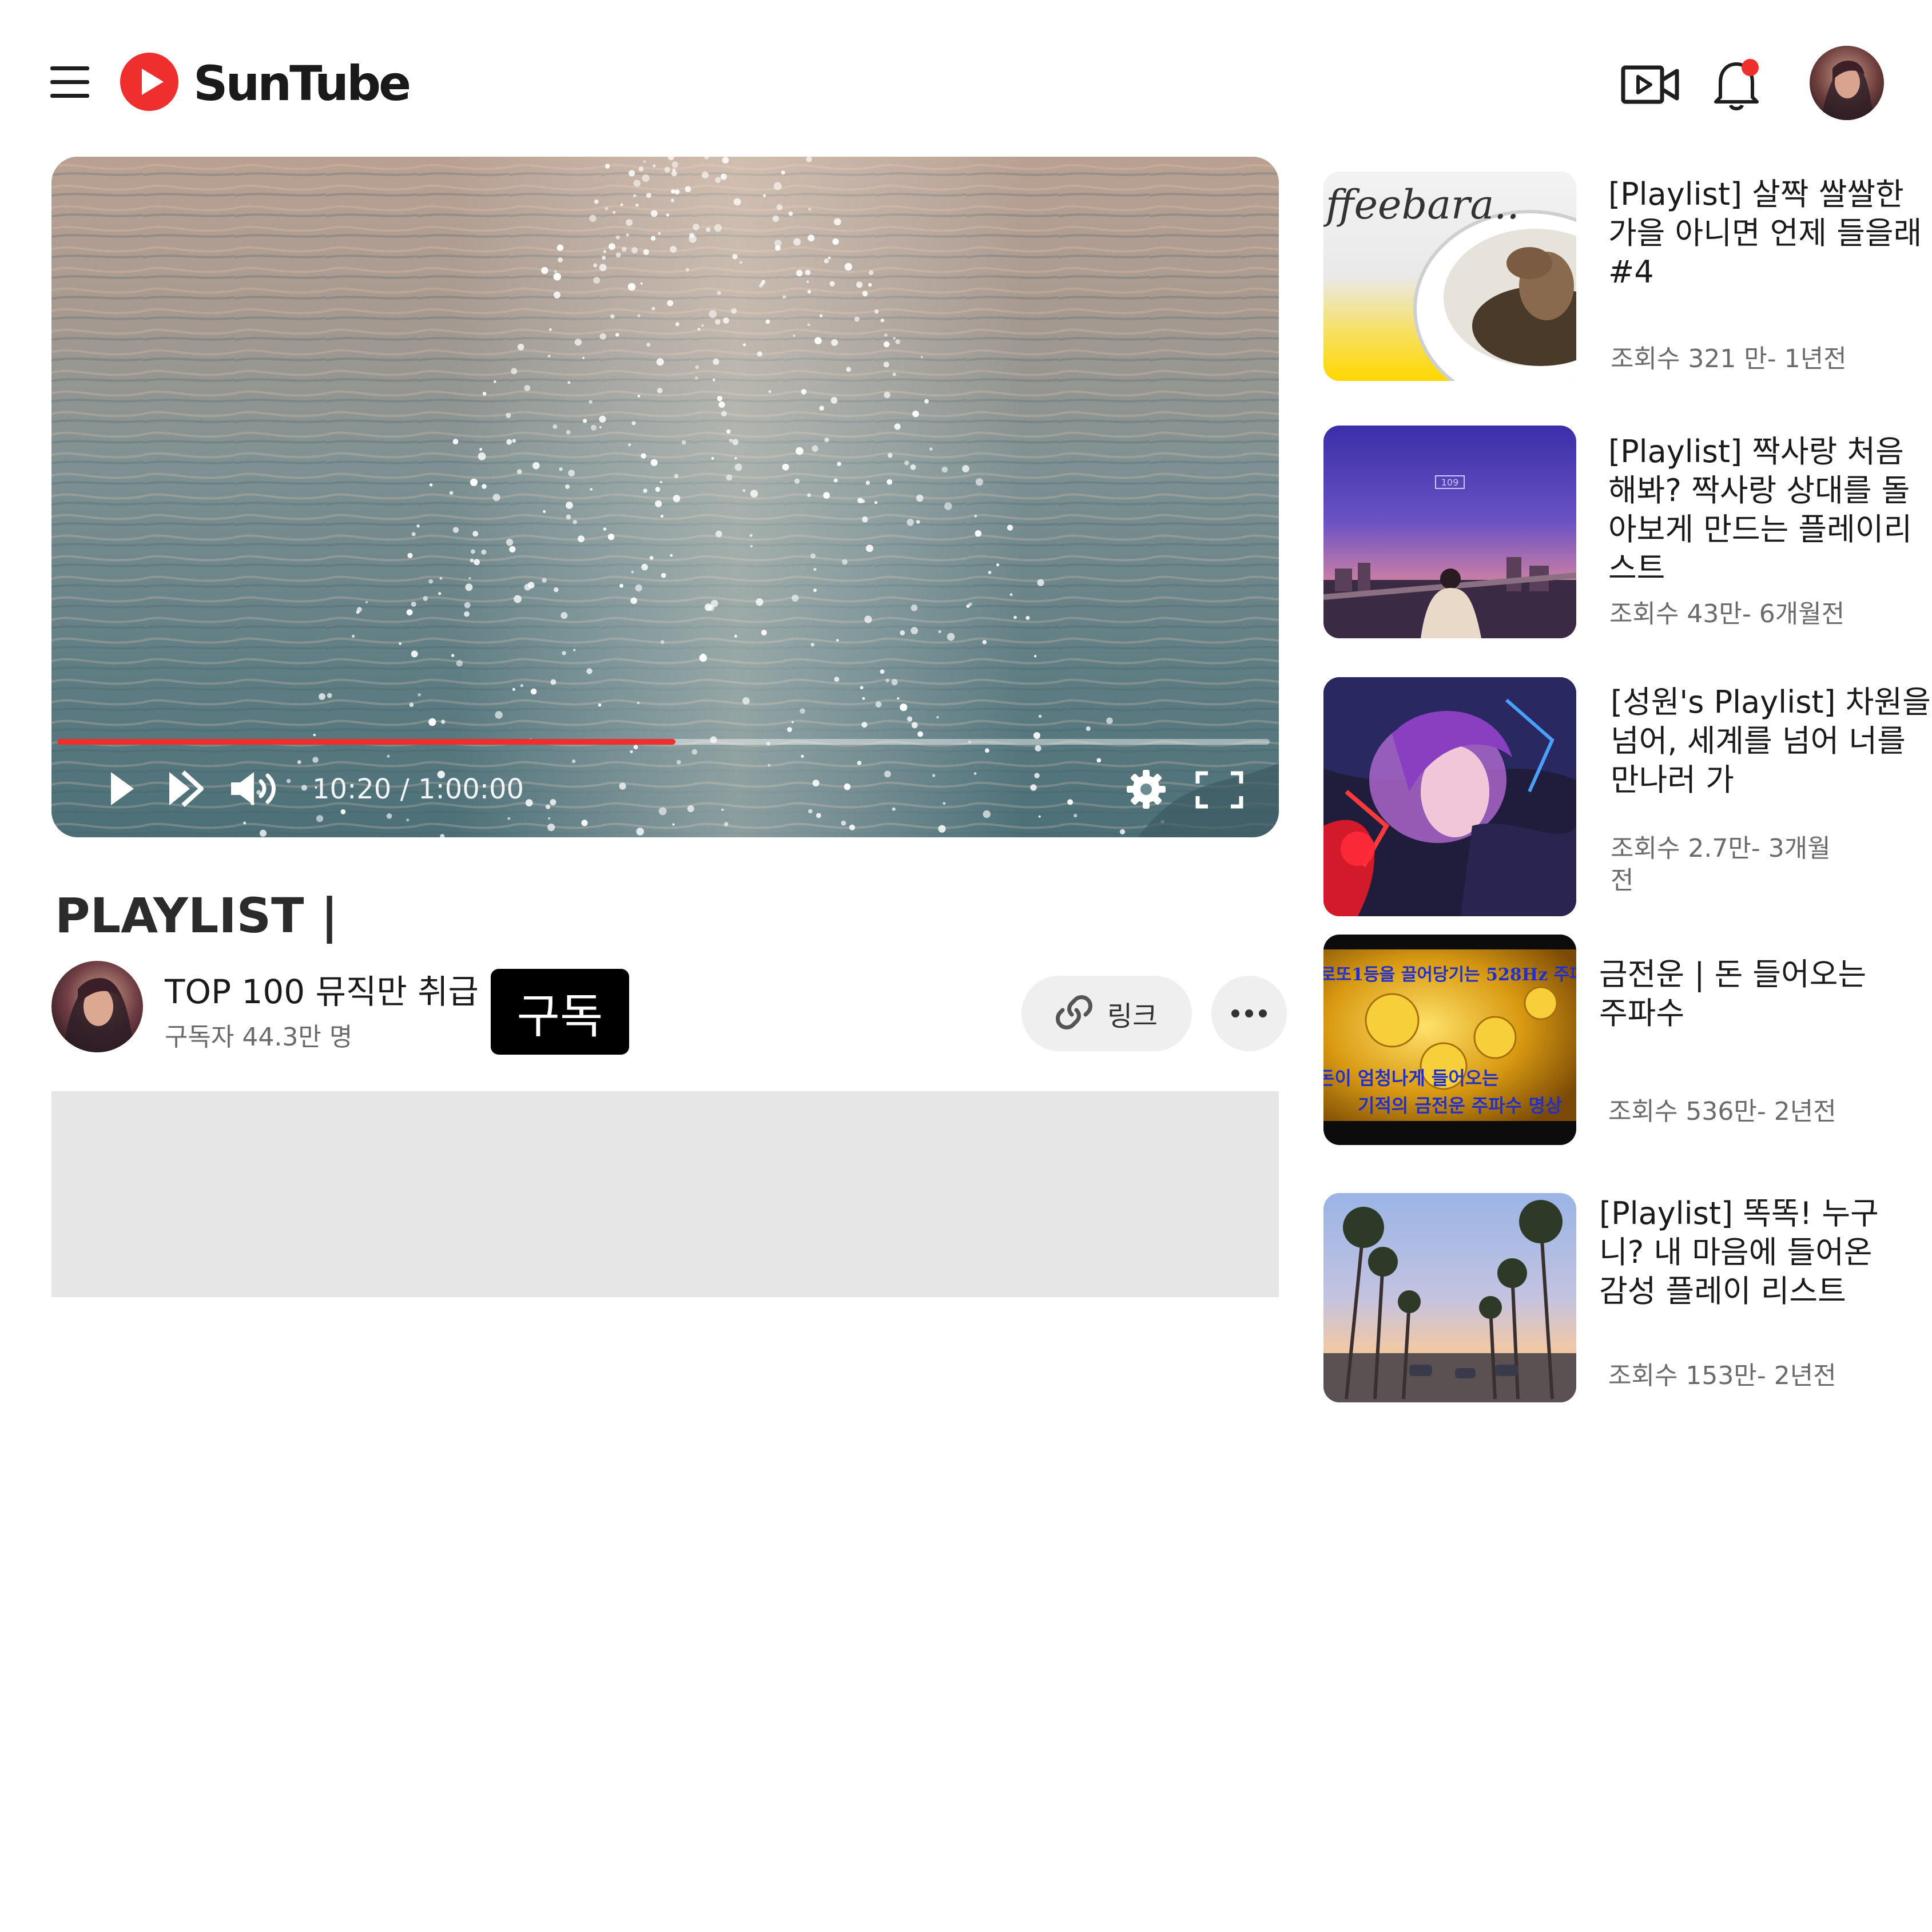 This screenshot has height=1932, width=1932. I want to click on video-camera-icon, so click(1650, 85).